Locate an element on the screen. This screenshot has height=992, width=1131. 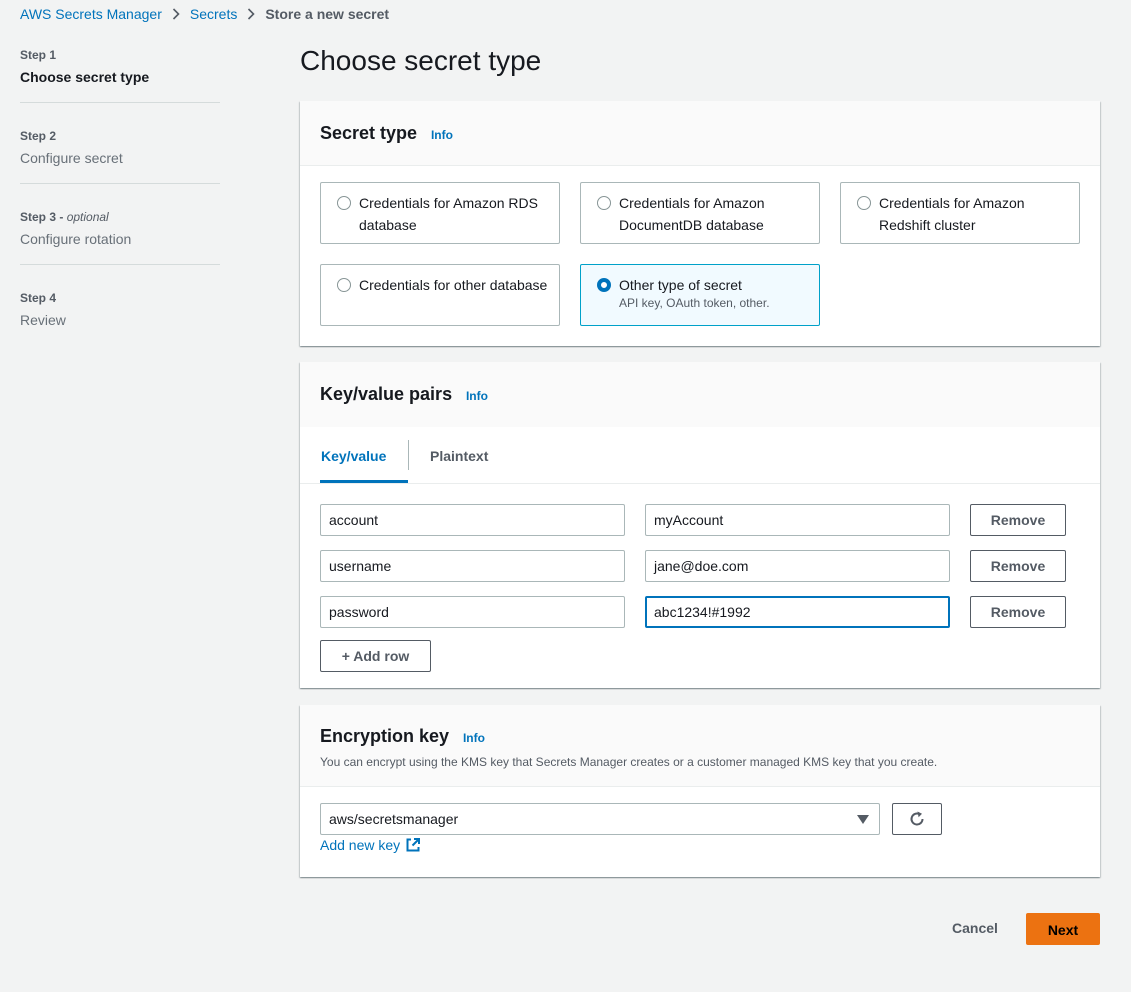
secret-type-redshift: Credentials for Amazon Redshift cluster is located at coordinates (960, 213).